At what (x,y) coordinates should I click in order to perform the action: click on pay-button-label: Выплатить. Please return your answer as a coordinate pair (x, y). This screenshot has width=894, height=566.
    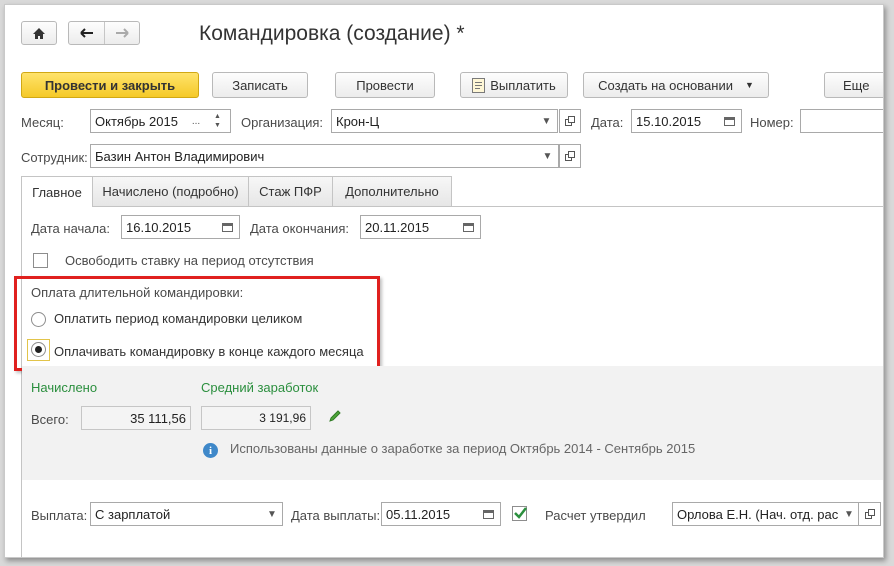
    Looking at the image, I should click on (523, 85).